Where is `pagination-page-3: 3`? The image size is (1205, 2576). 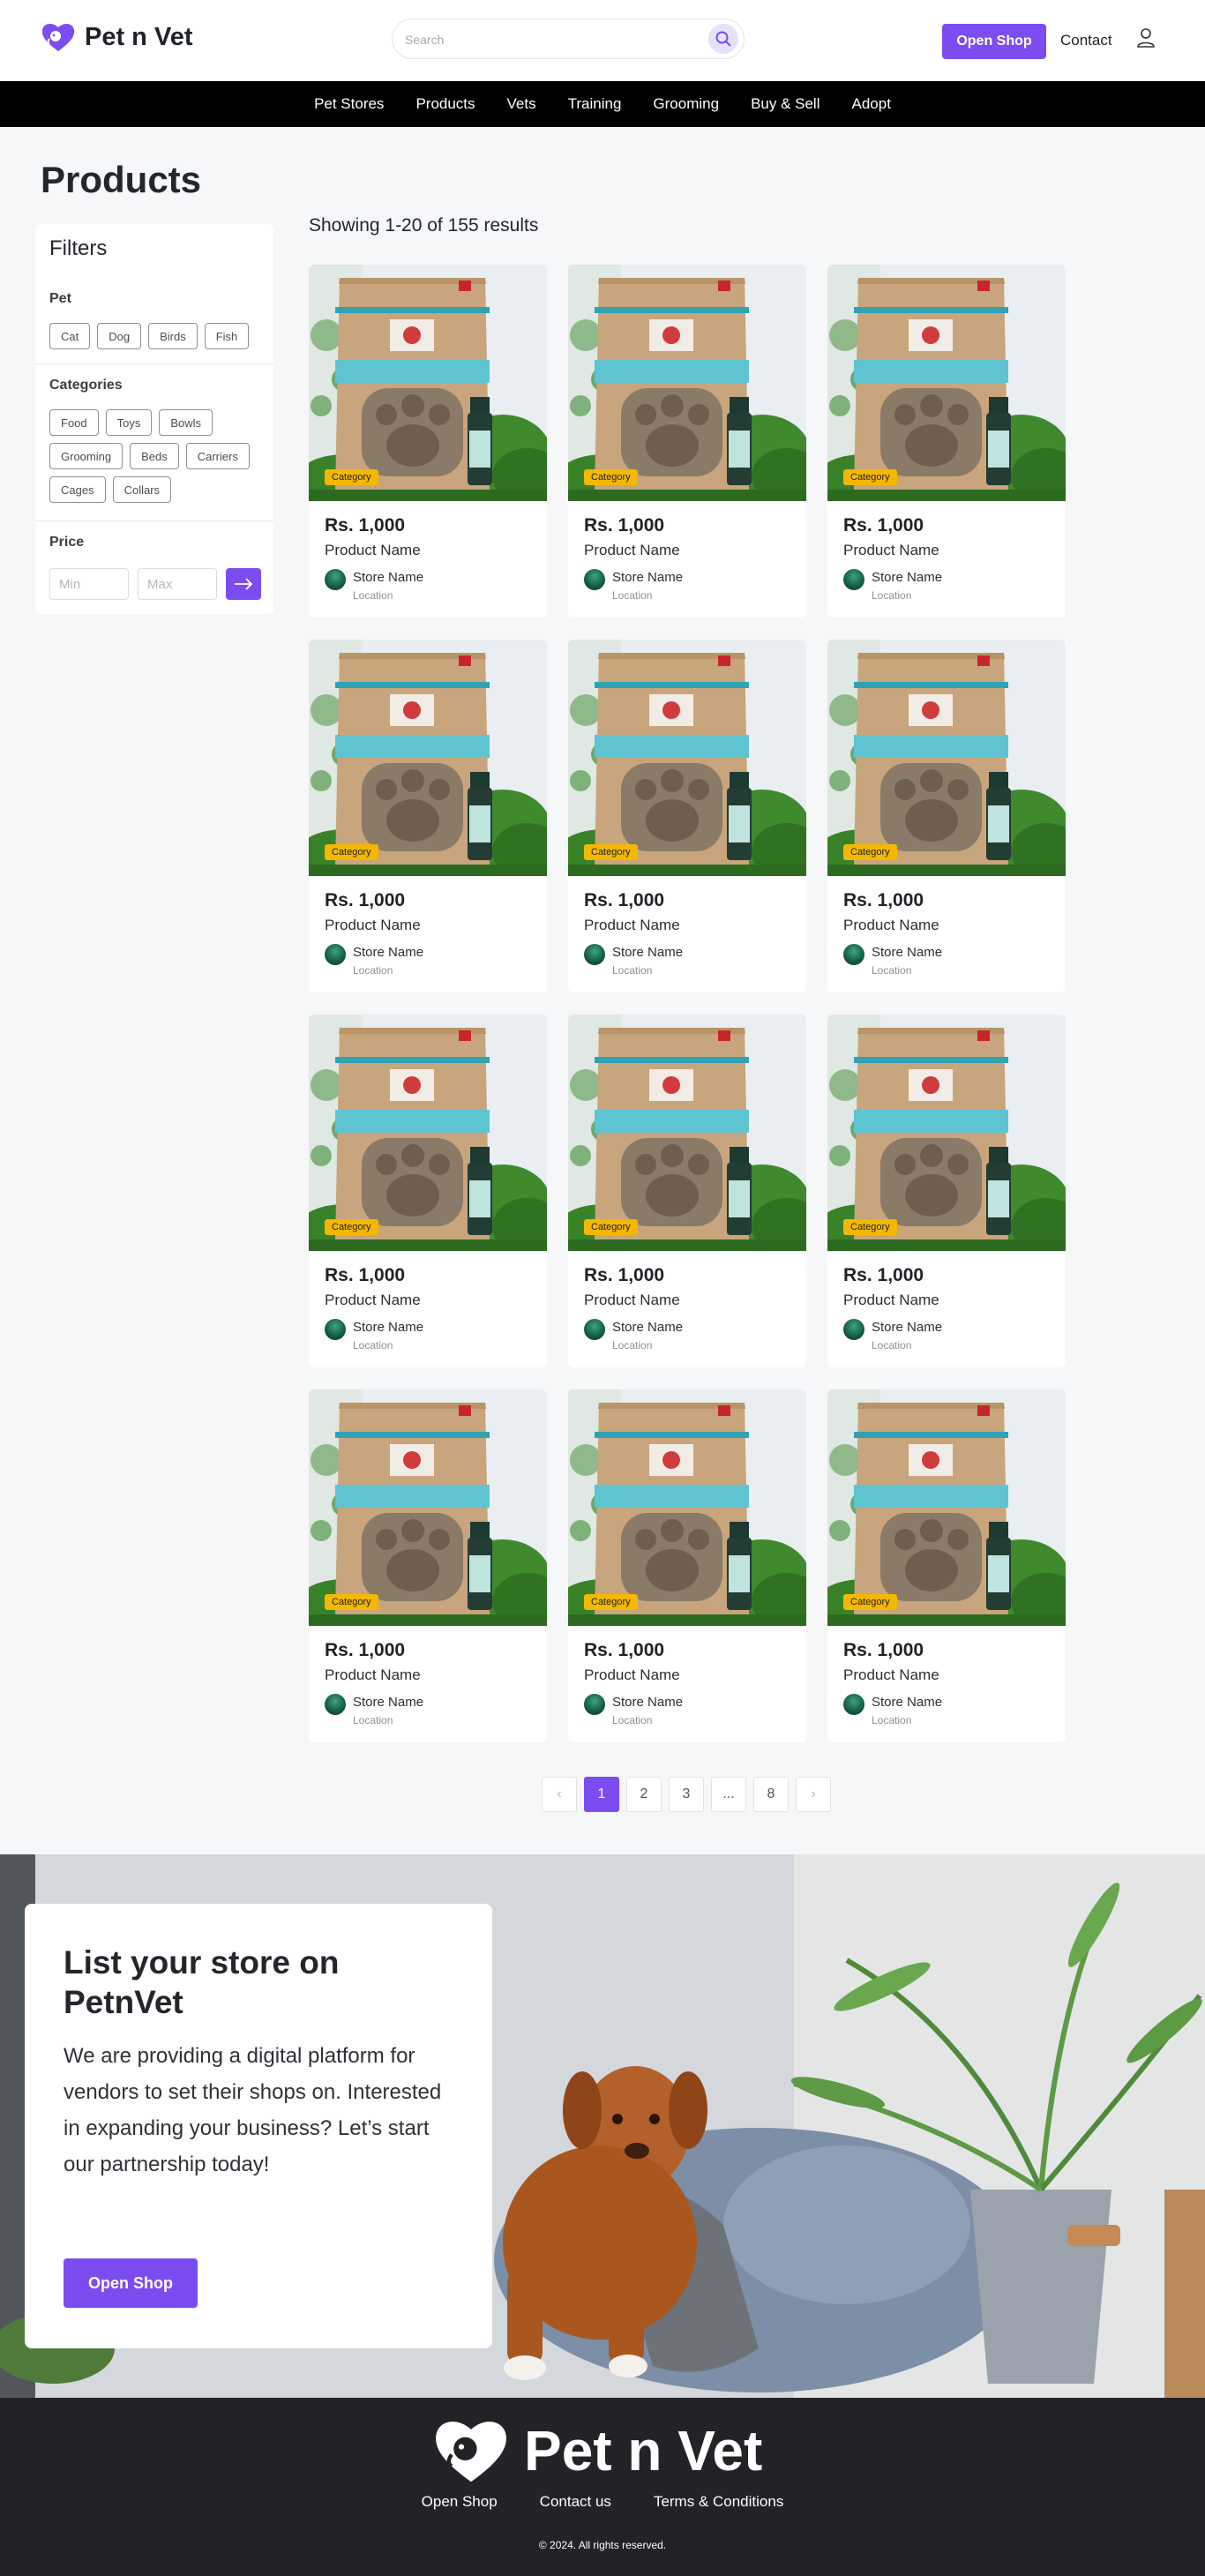
pagination-page-3: 3 is located at coordinates (686, 1795).